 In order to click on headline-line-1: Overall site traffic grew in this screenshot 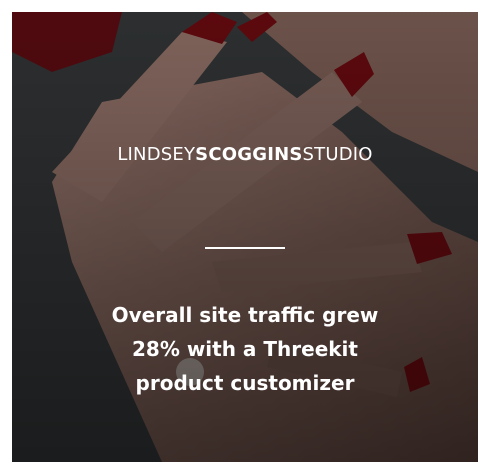, I will do `click(245, 315)`.